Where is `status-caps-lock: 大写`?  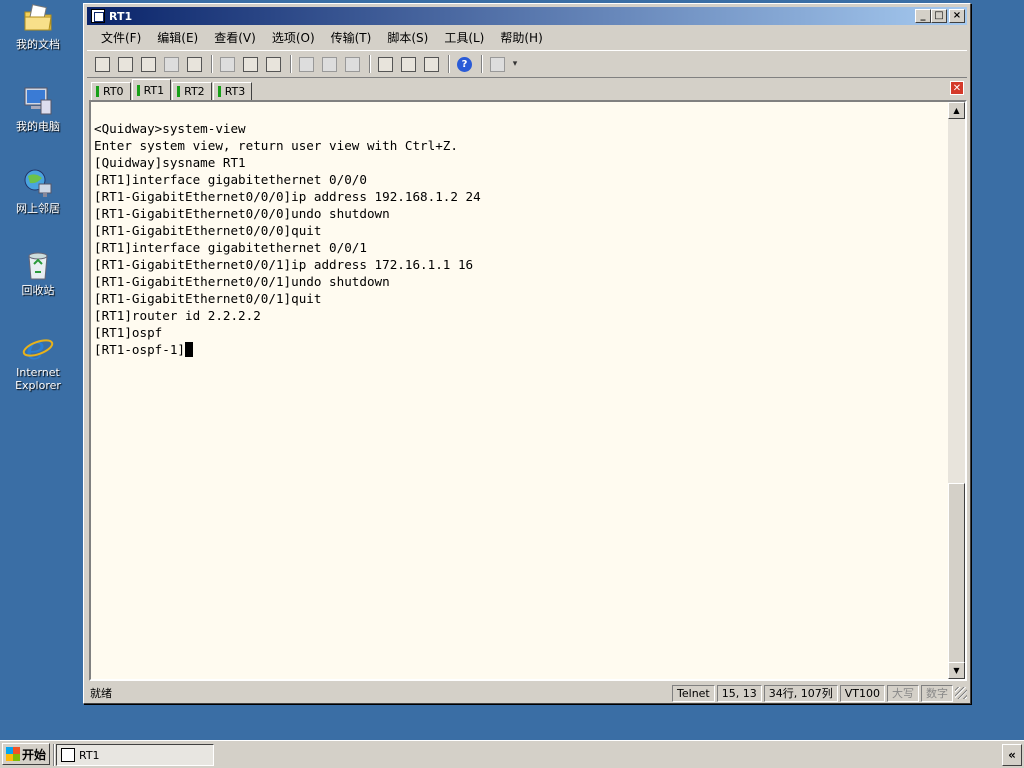 status-caps-lock: 大写 is located at coordinates (903, 693).